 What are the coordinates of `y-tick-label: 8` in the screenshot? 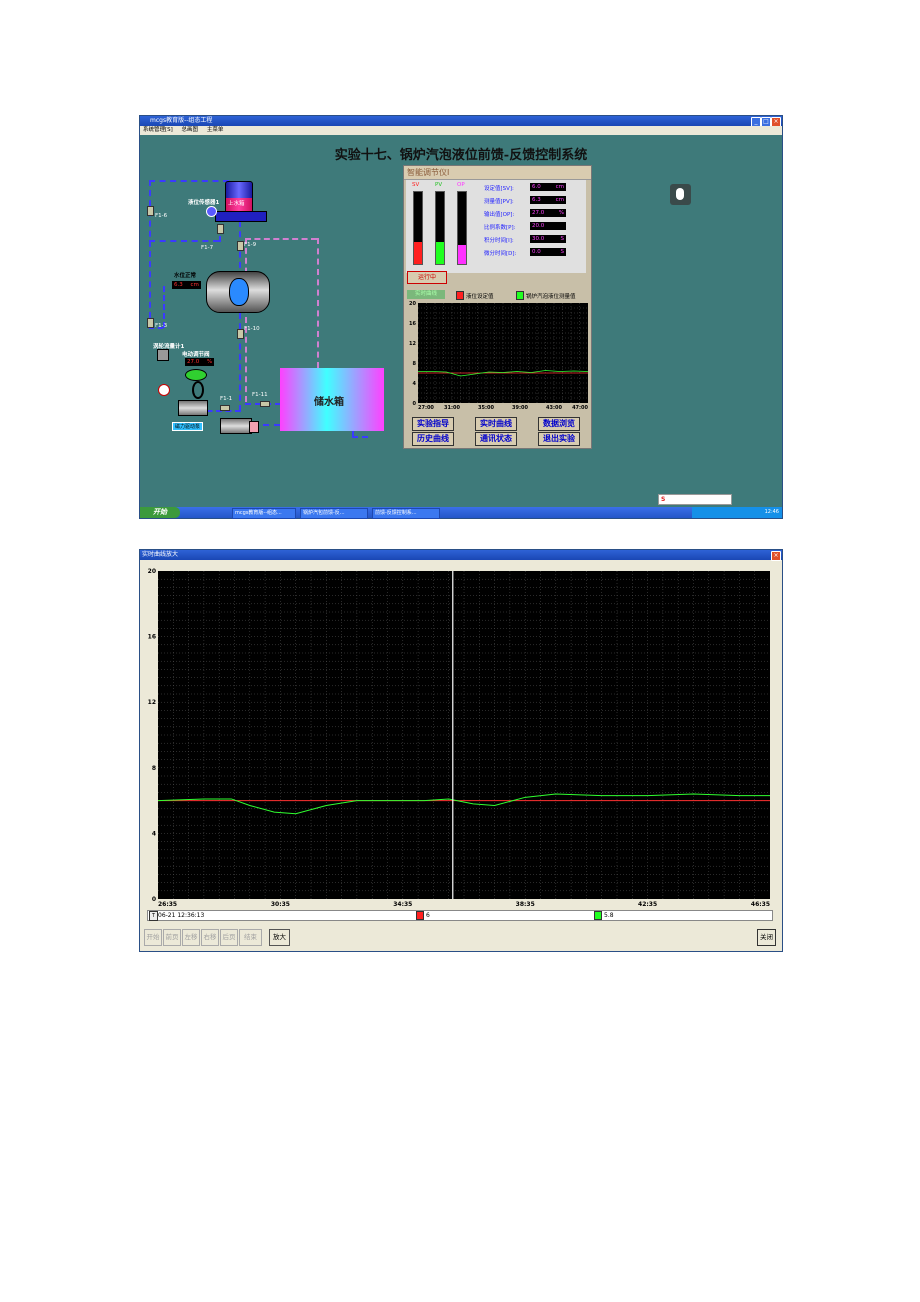 It's located at (415, 364).